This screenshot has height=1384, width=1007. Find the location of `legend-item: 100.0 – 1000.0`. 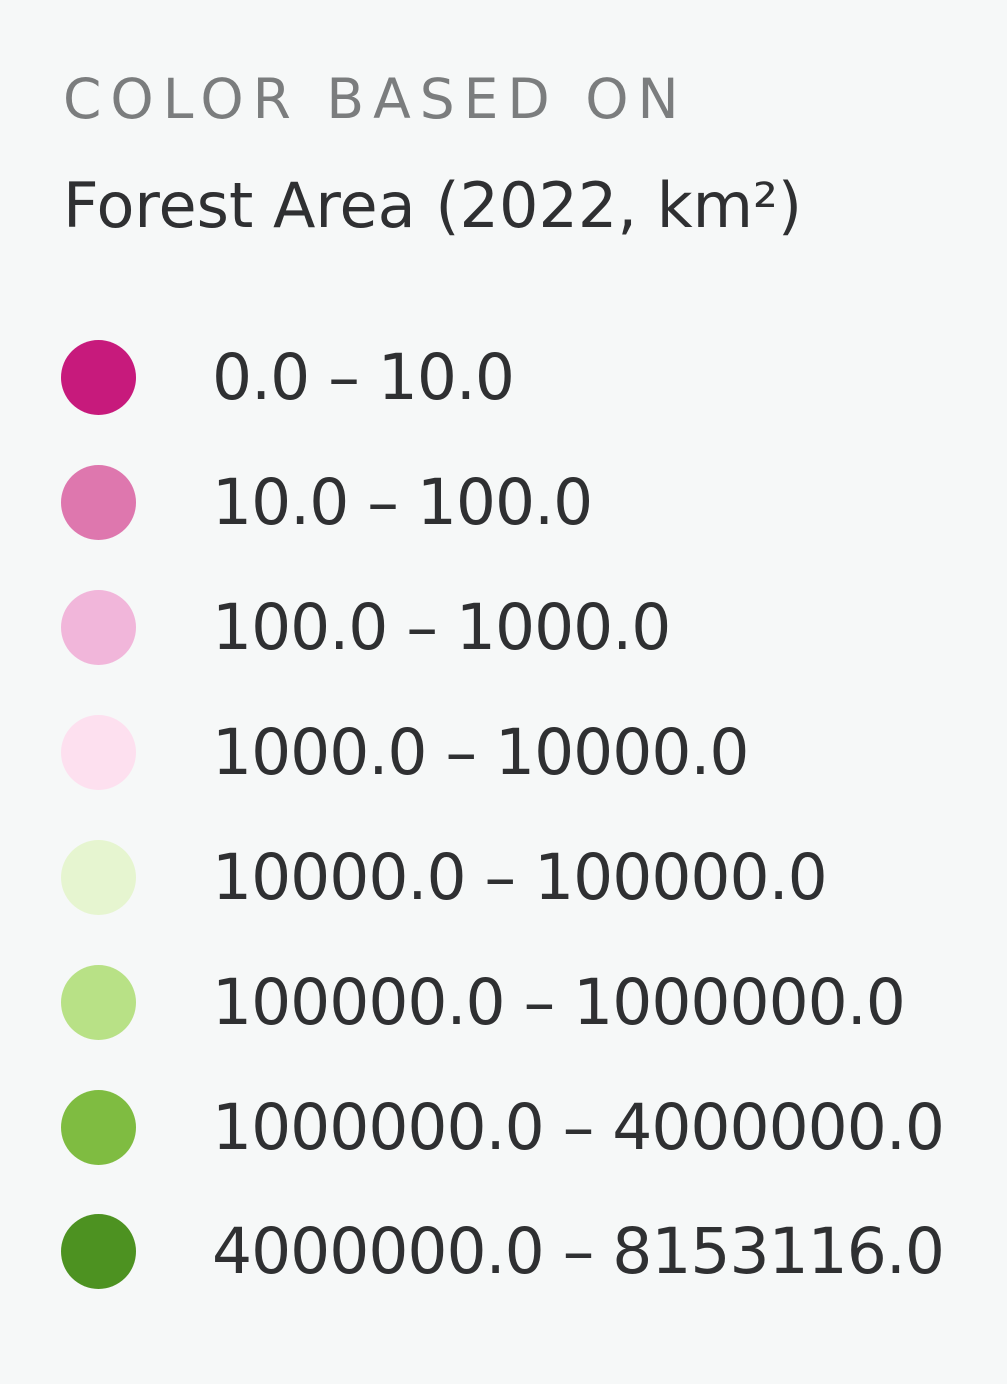

legend-item: 100.0 – 1000.0 is located at coordinates (503, 628).